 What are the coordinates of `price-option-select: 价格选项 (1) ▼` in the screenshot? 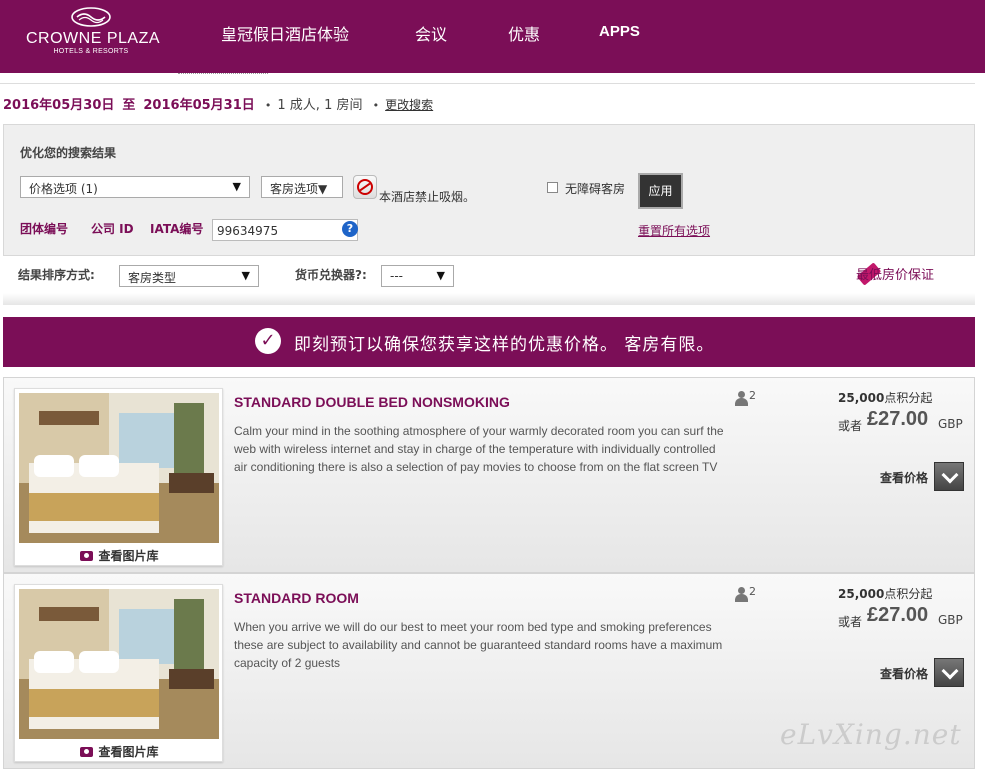 It's located at (135, 187).